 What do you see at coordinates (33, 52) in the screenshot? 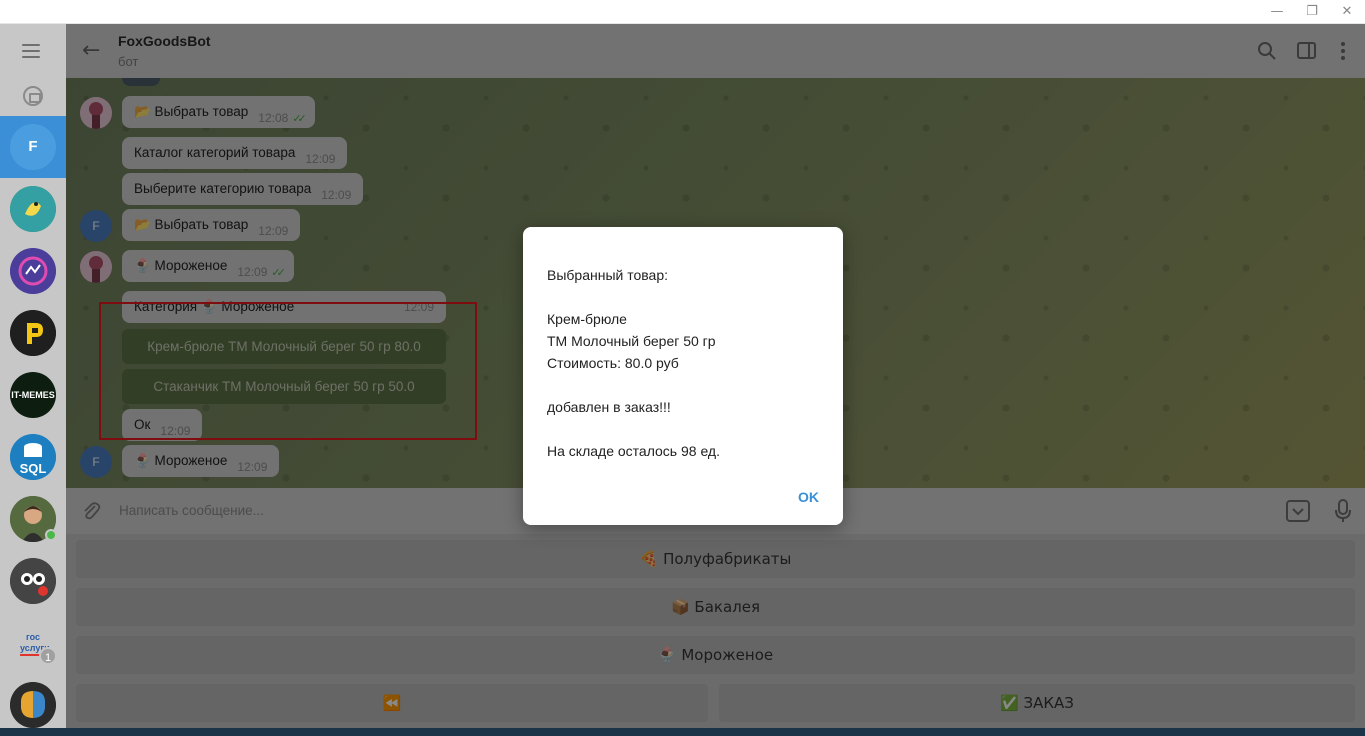
I see `hamburger-menu-icon` at bounding box center [33, 52].